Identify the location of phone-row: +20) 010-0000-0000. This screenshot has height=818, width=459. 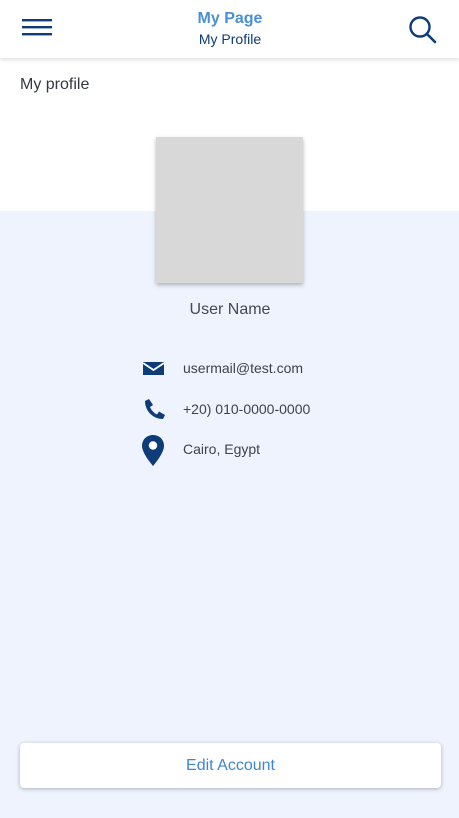
(270, 409).